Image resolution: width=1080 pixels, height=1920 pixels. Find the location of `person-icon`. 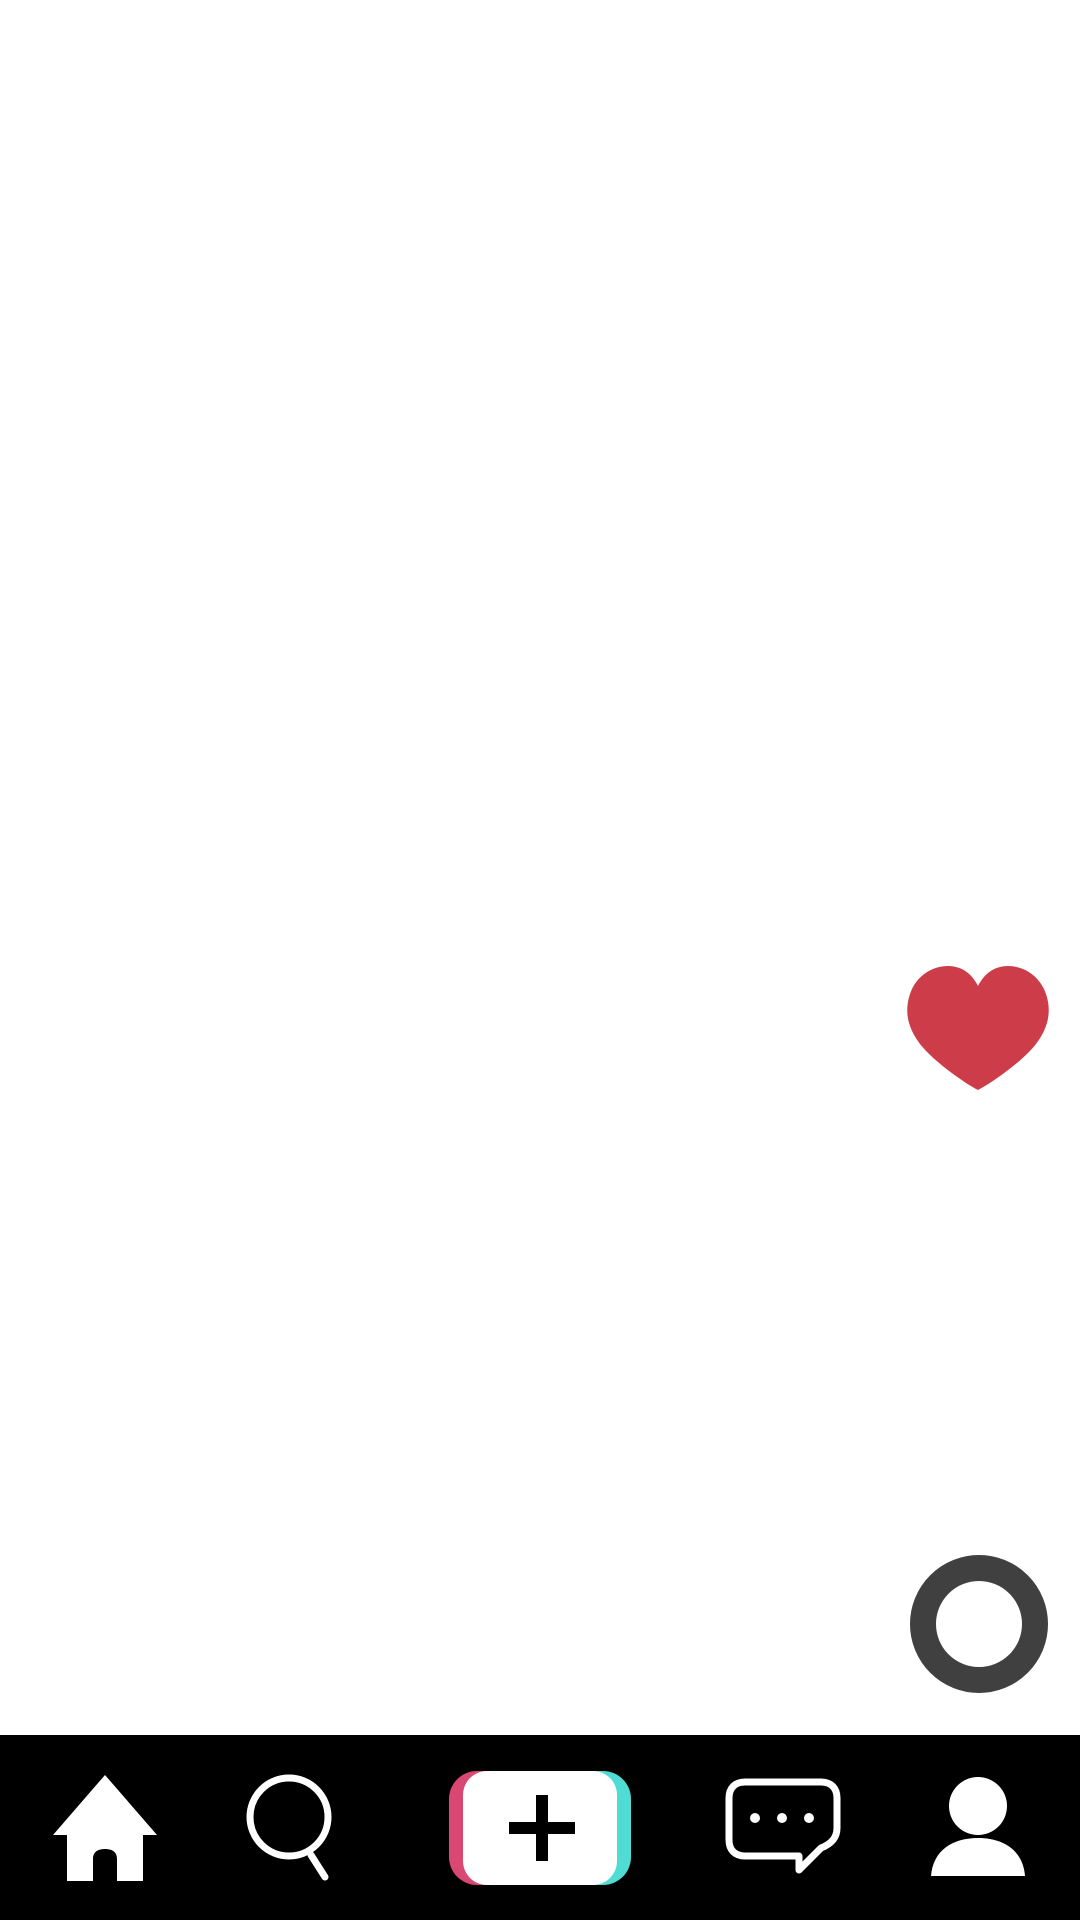

person-icon is located at coordinates (978, 1826).